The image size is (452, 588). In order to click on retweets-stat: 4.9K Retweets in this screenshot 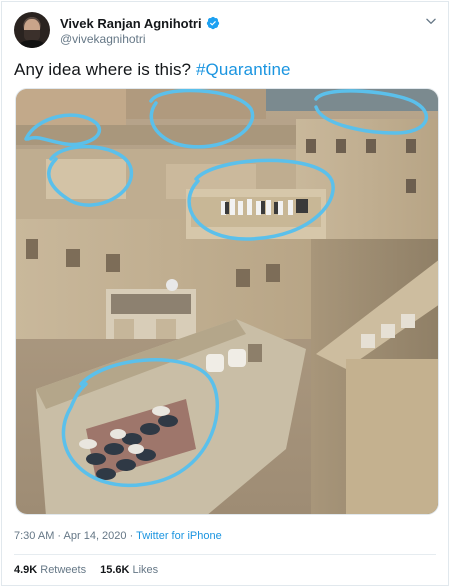, I will do `click(50, 570)`.